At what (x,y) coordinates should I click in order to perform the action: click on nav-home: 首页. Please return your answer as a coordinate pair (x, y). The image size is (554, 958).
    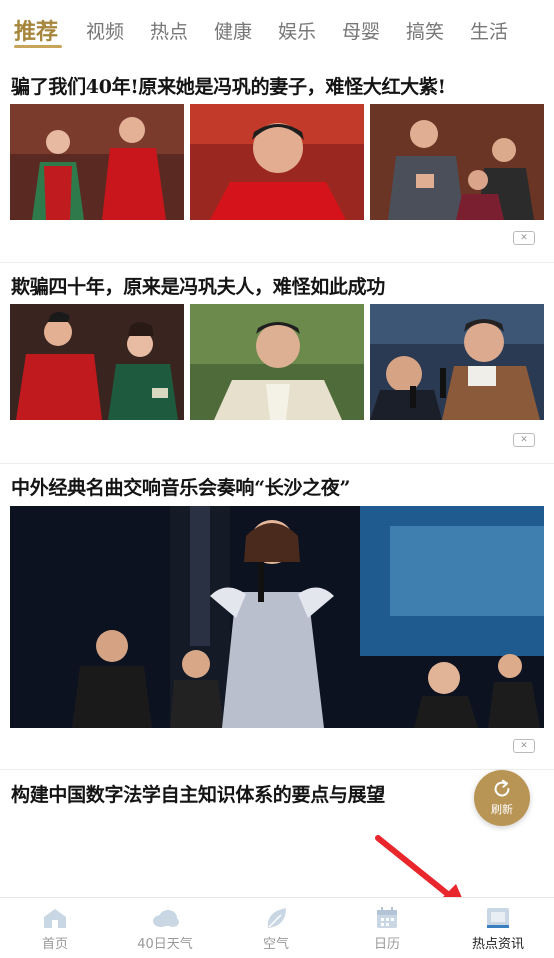
    Looking at the image, I should click on (55, 928).